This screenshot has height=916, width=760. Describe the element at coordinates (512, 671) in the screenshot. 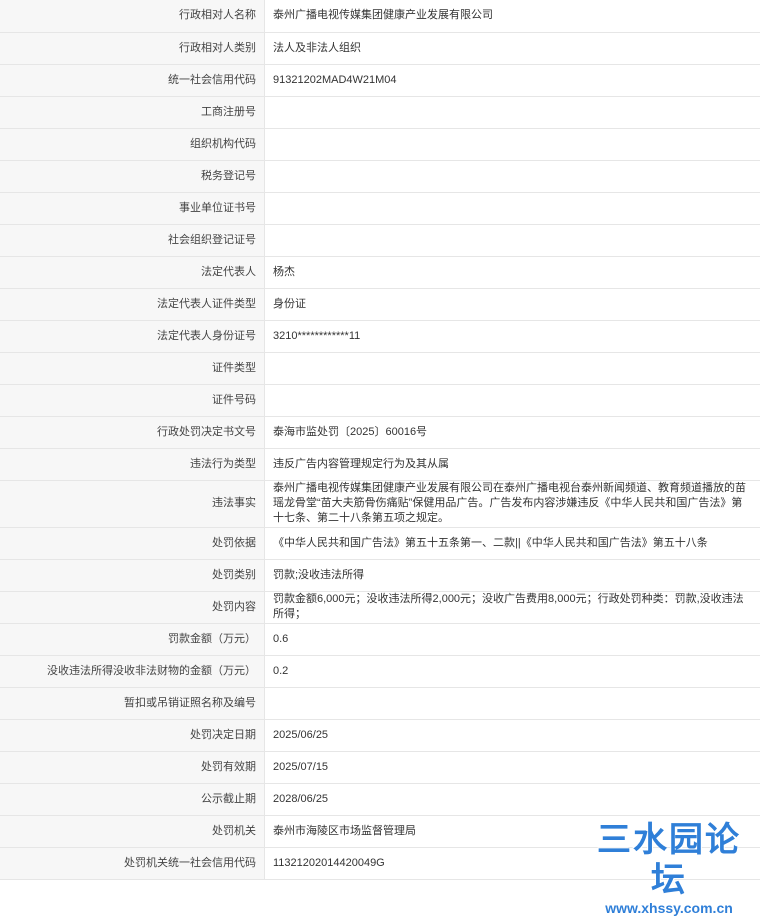

I see `row-value: 0.2` at that location.